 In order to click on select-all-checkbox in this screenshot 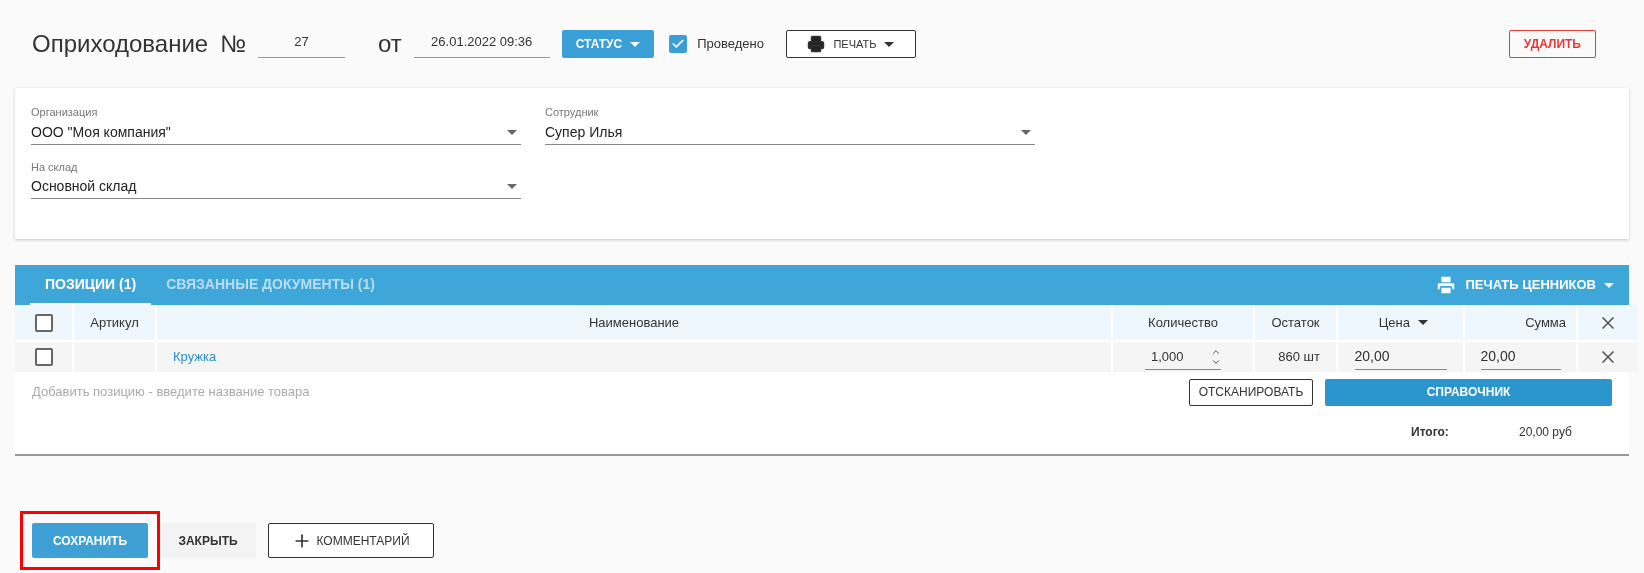, I will do `click(43, 322)`.